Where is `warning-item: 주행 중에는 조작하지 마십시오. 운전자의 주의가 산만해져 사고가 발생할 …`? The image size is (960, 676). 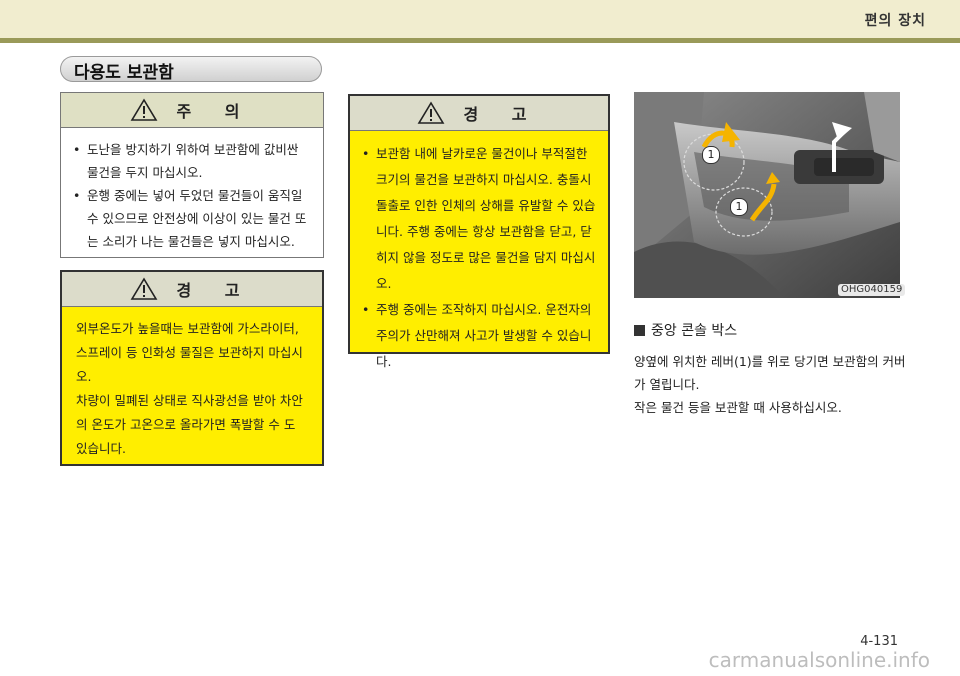 warning-item: 주행 중에는 조작하지 마십시오. 운전자의 주의가 산만해져 사고가 발생할 … is located at coordinates (479, 336).